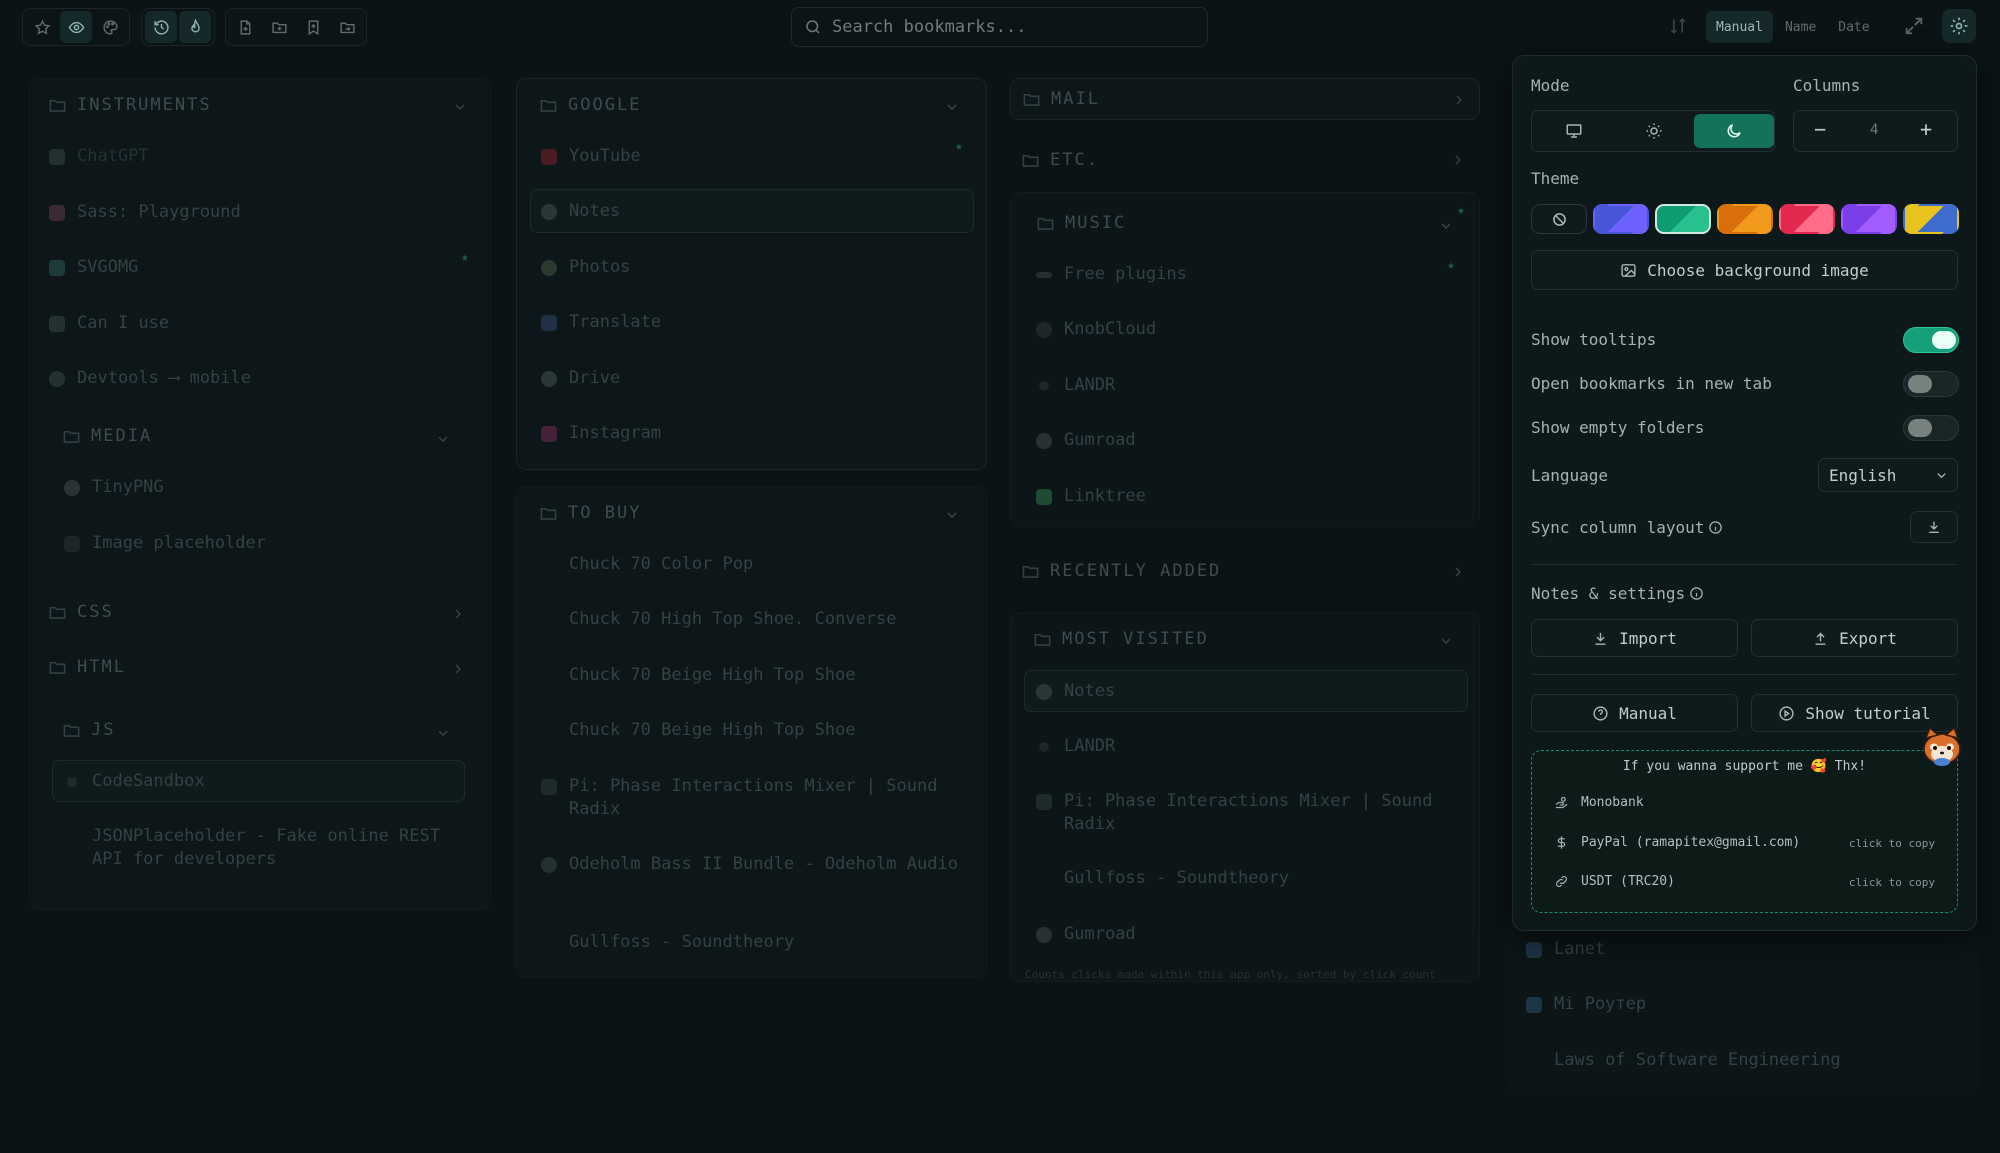 The image size is (2000, 1153). I want to click on mode-dark-button, so click(1734, 131).